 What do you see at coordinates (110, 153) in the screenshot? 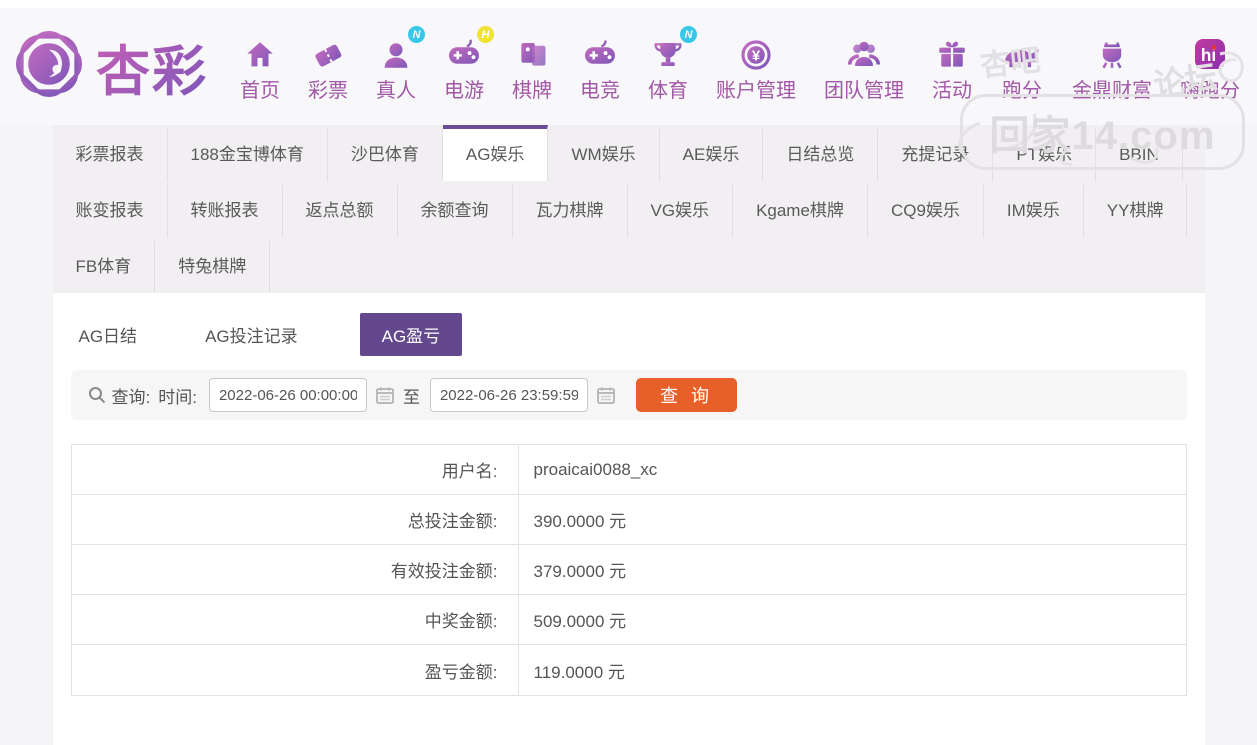
I see `tab-lottery-report: 彩票报表` at bounding box center [110, 153].